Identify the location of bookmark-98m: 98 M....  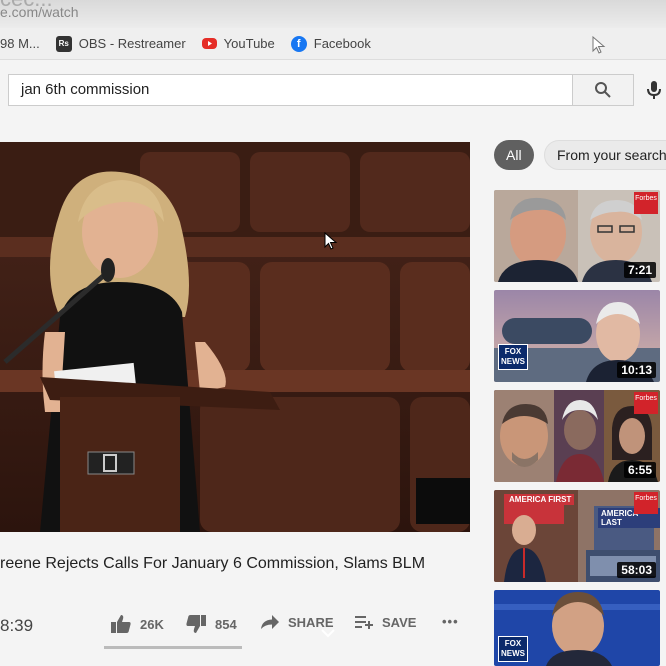
(20, 43).